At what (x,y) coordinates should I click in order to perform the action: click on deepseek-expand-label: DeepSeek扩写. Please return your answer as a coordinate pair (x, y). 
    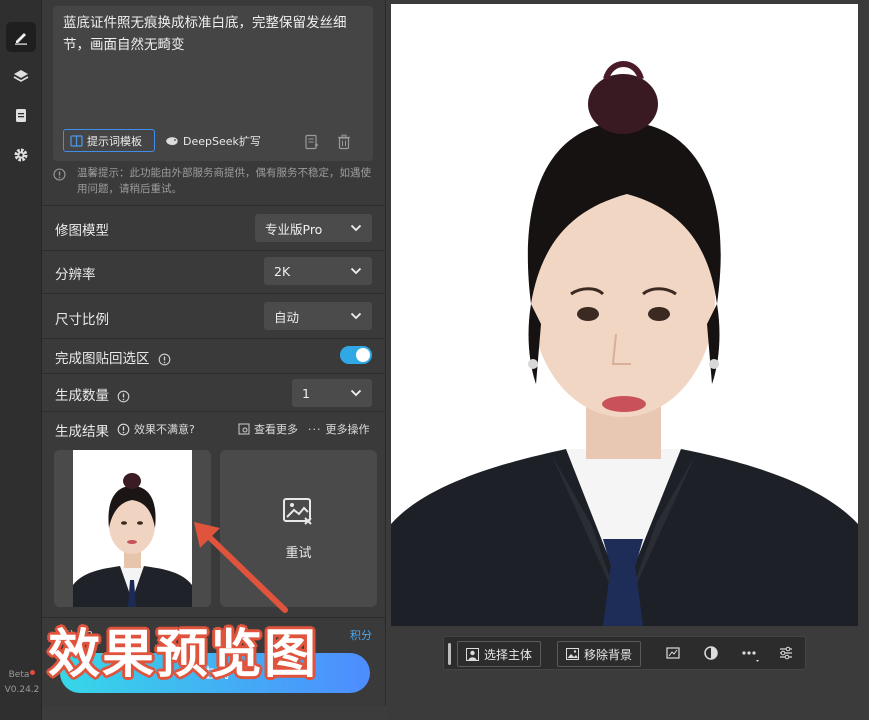
    Looking at the image, I should click on (222, 141).